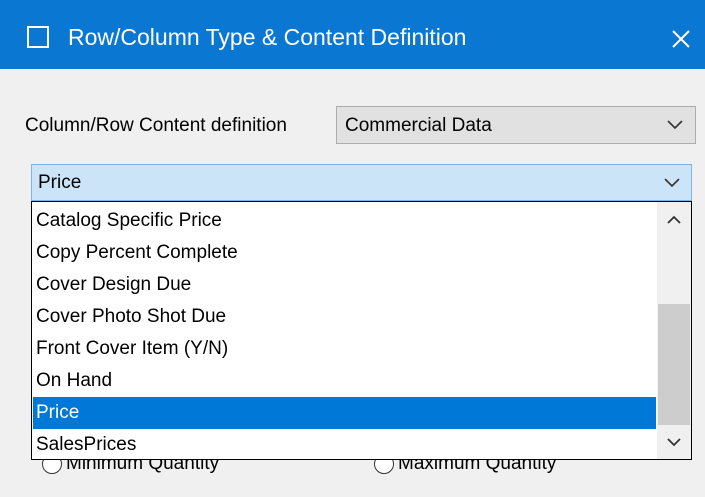 Image resolution: width=705 pixels, height=497 pixels. Describe the element at coordinates (344, 413) in the screenshot. I see `list-item: Price` at that location.